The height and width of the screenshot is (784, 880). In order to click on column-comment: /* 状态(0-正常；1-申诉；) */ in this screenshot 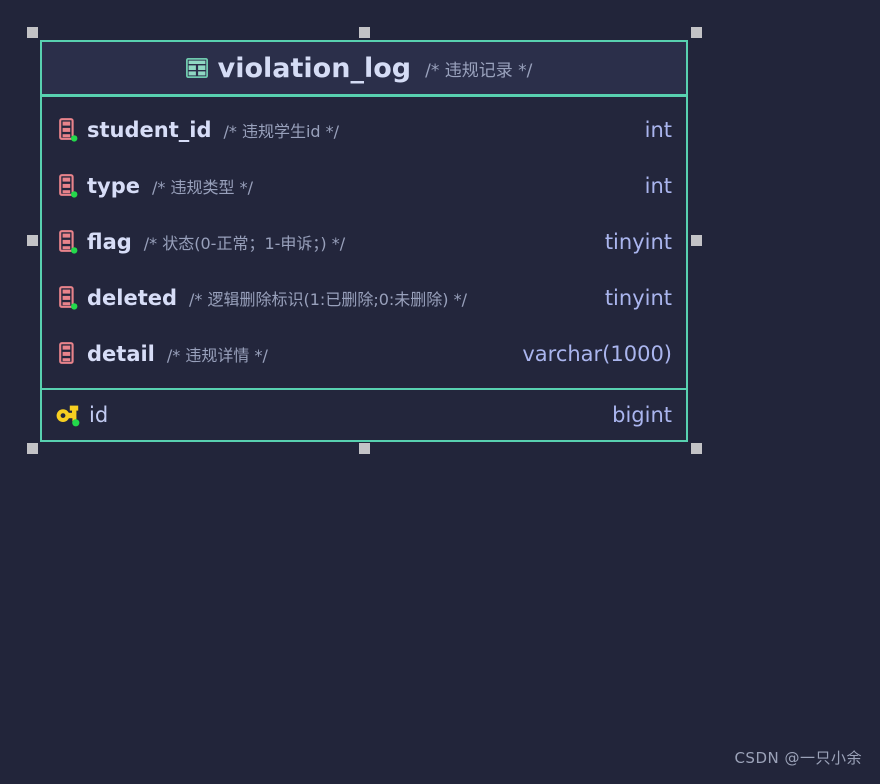, I will do `click(244, 243)`.